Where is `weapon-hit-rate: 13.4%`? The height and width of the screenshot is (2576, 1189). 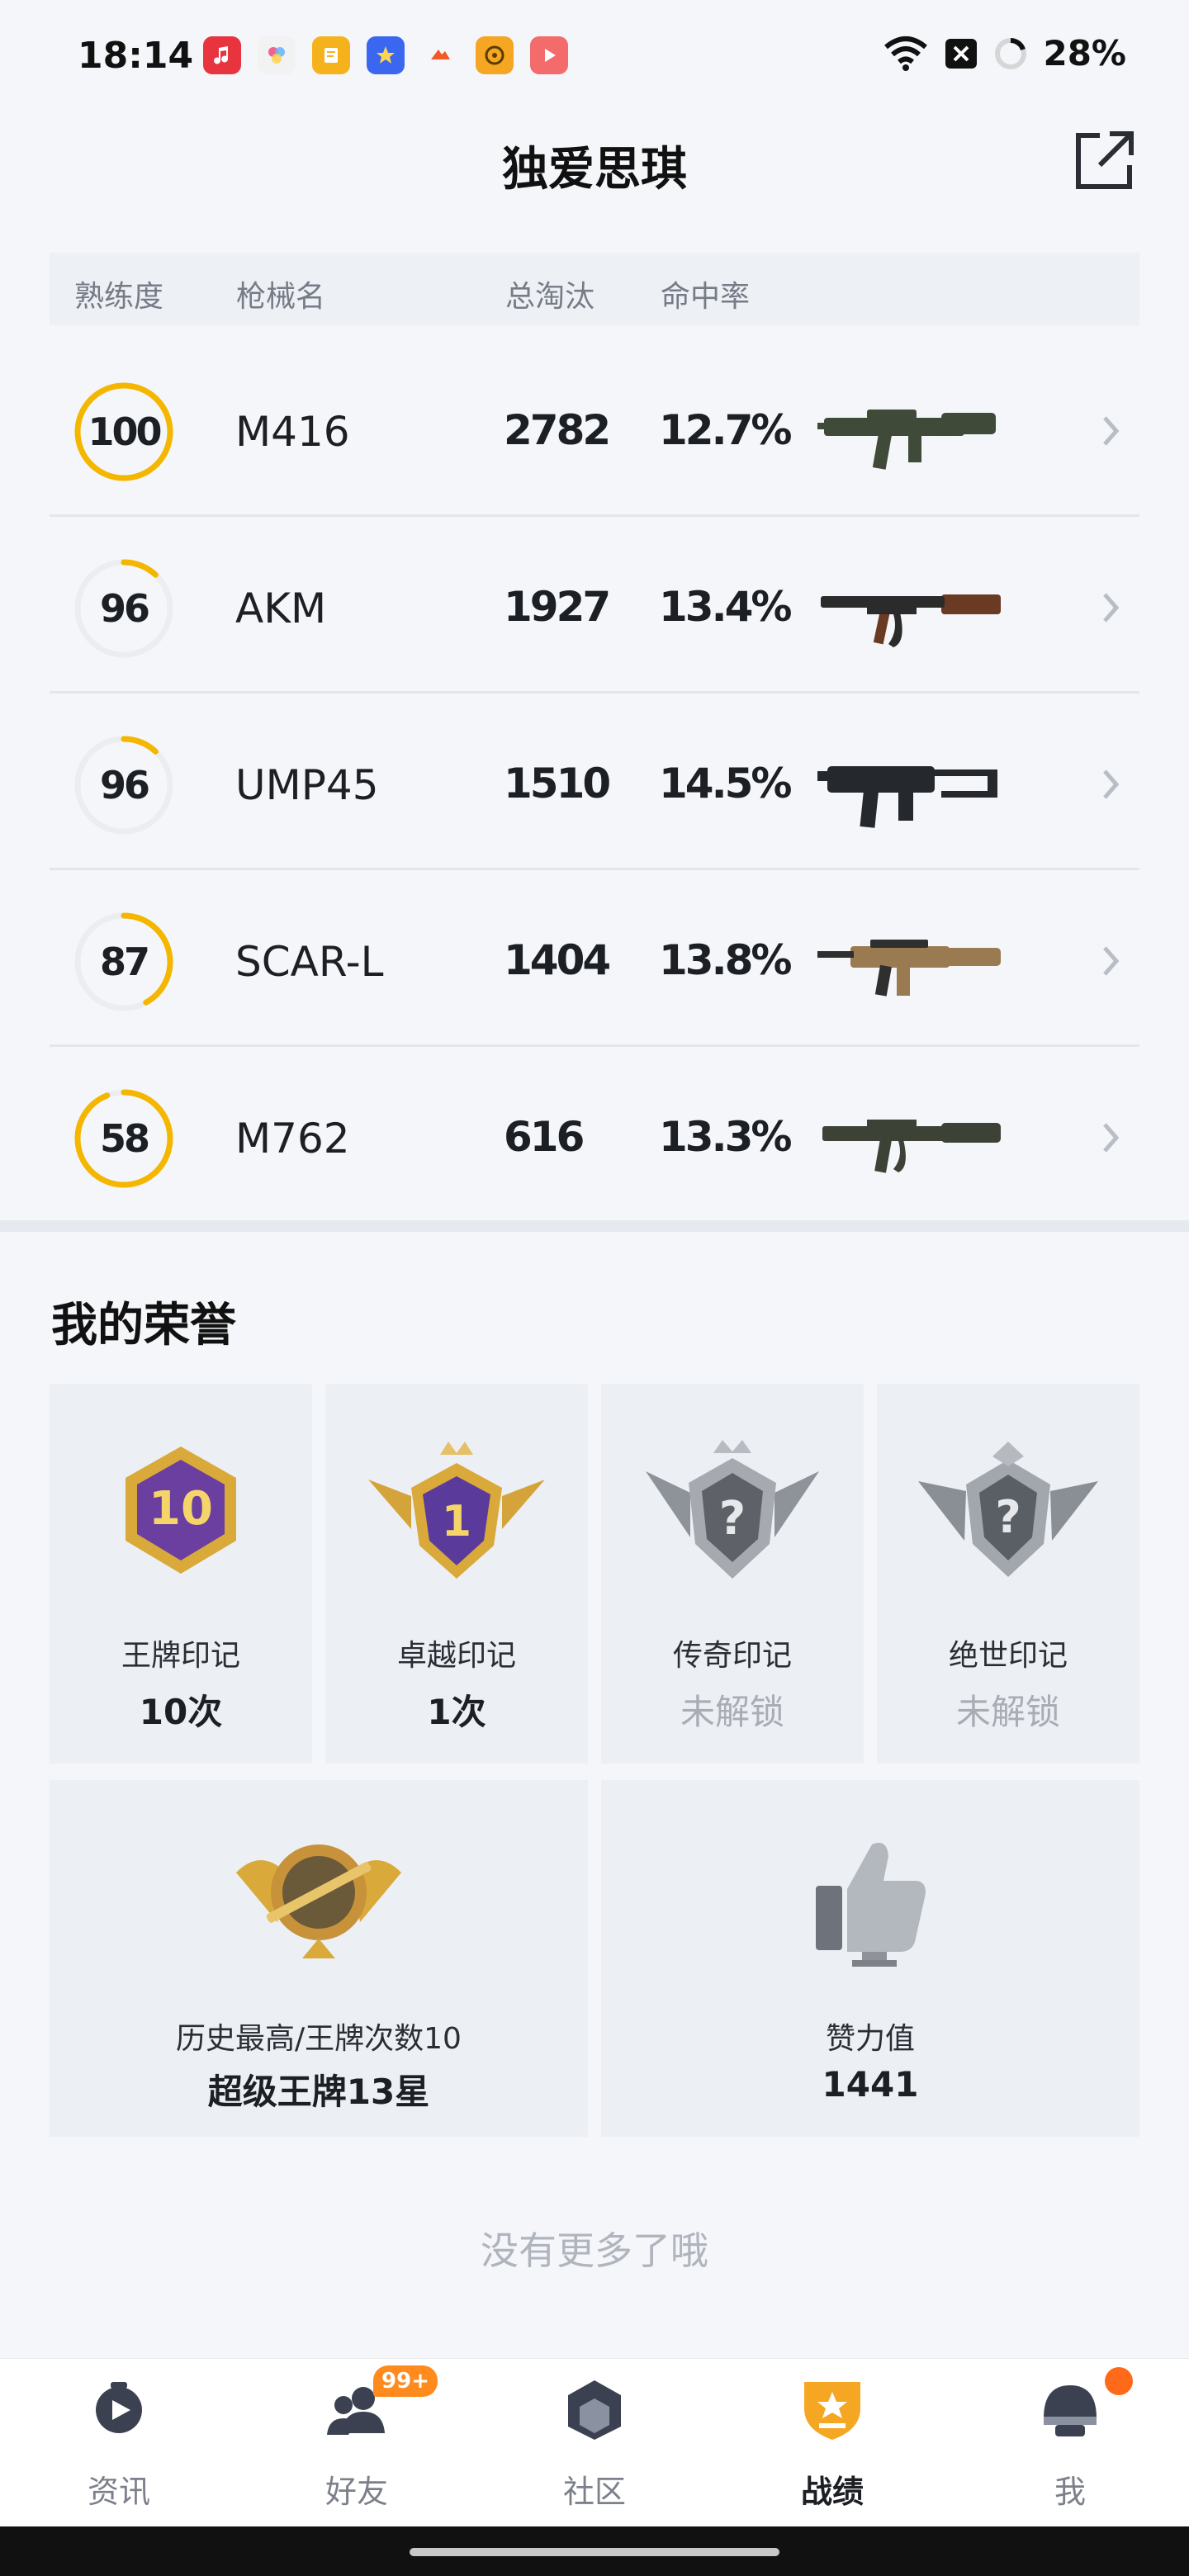 weapon-hit-rate: 13.4% is located at coordinates (725, 607).